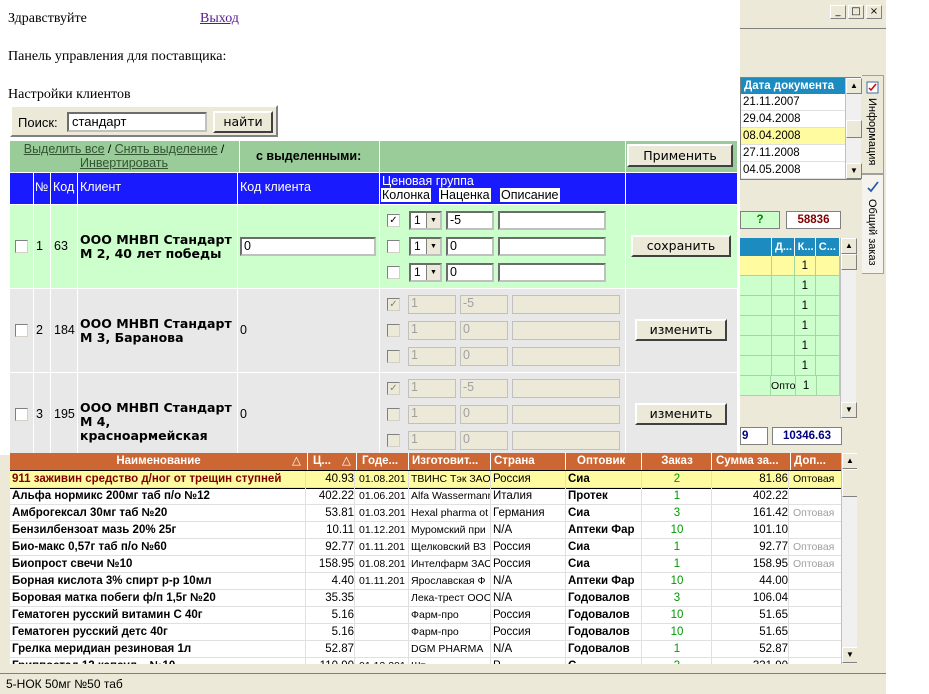 The height and width of the screenshot is (694, 929). Describe the element at coordinates (677, 461) in the screenshot. I see `pcol-qty: Заказ` at that location.